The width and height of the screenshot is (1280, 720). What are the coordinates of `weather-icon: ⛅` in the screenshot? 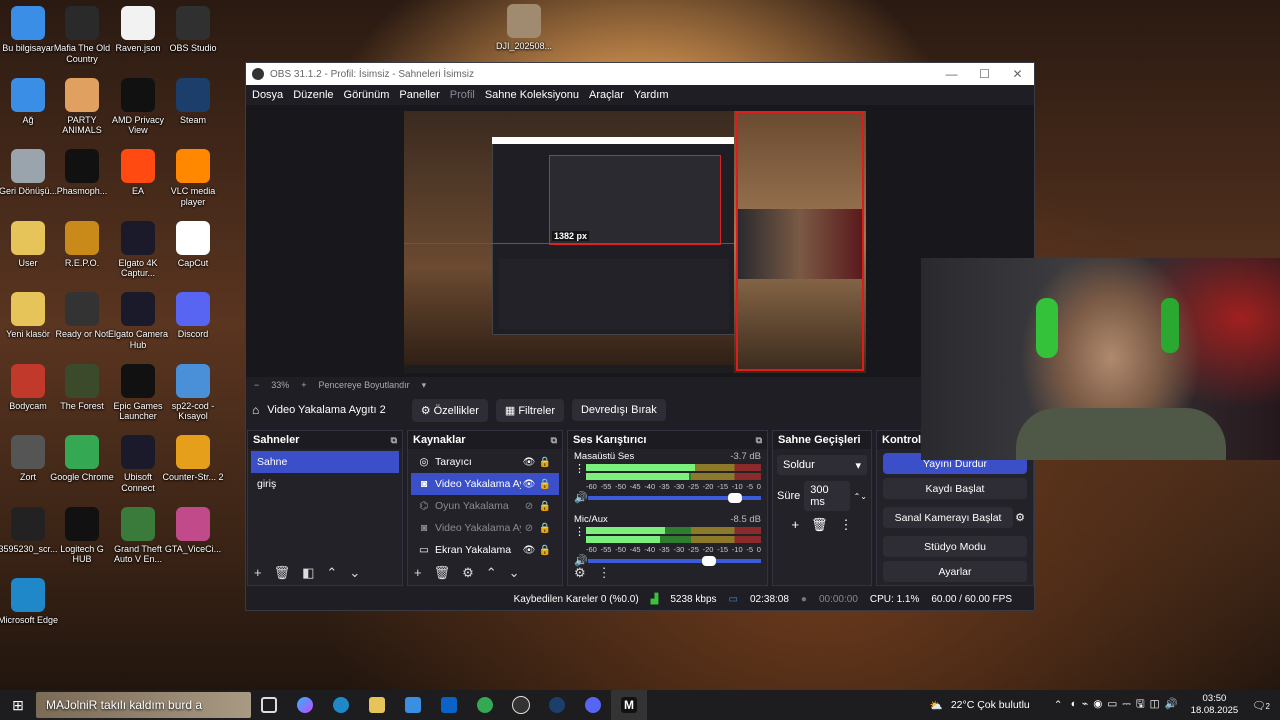 It's located at (936, 705).